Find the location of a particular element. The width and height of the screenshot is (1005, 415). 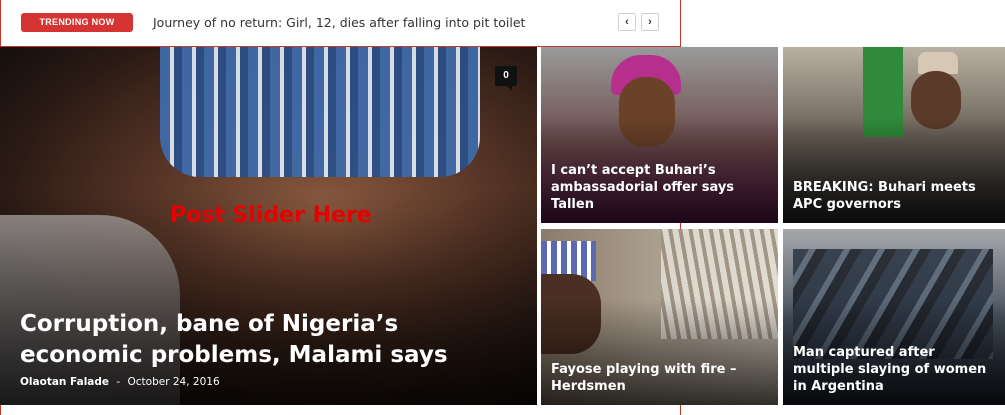

tile-title: BREAKING: Buhari meets APC governors is located at coordinates (894, 196).